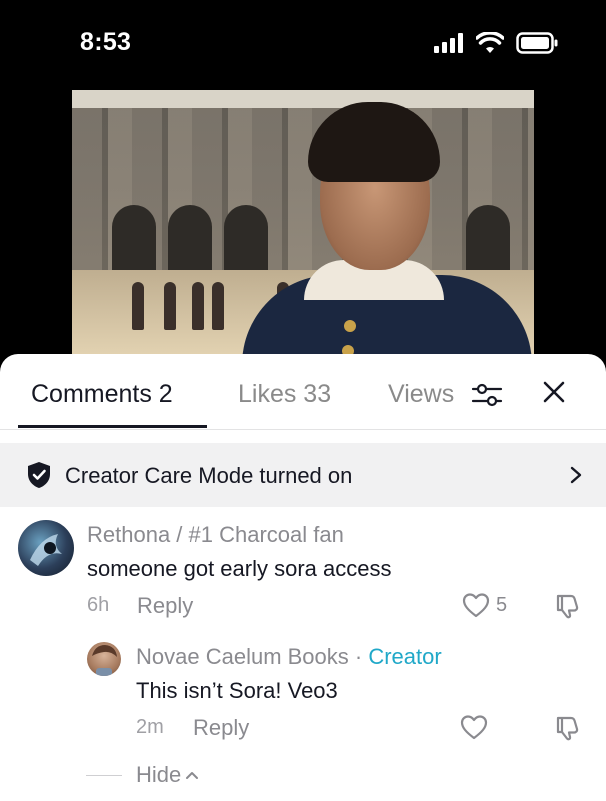  Describe the element at coordinates (537, 43) in the screenshot. I see `battery-icon` at that location.